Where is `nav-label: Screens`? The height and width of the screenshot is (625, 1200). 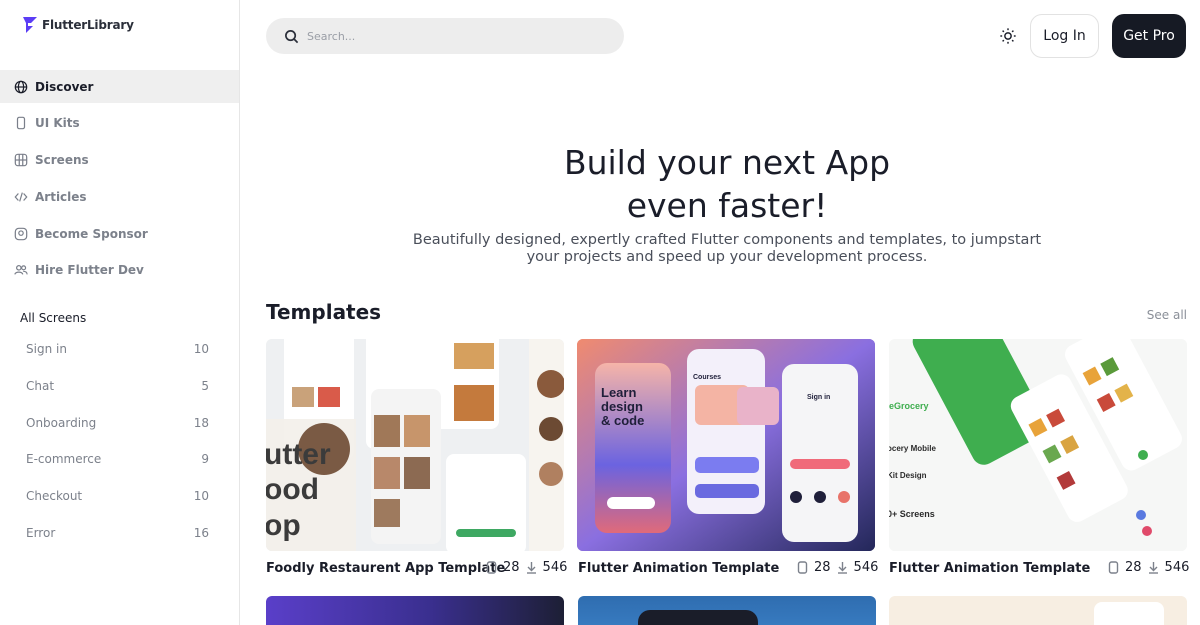
nav-label: Screens is located at coordinates (62, 160).